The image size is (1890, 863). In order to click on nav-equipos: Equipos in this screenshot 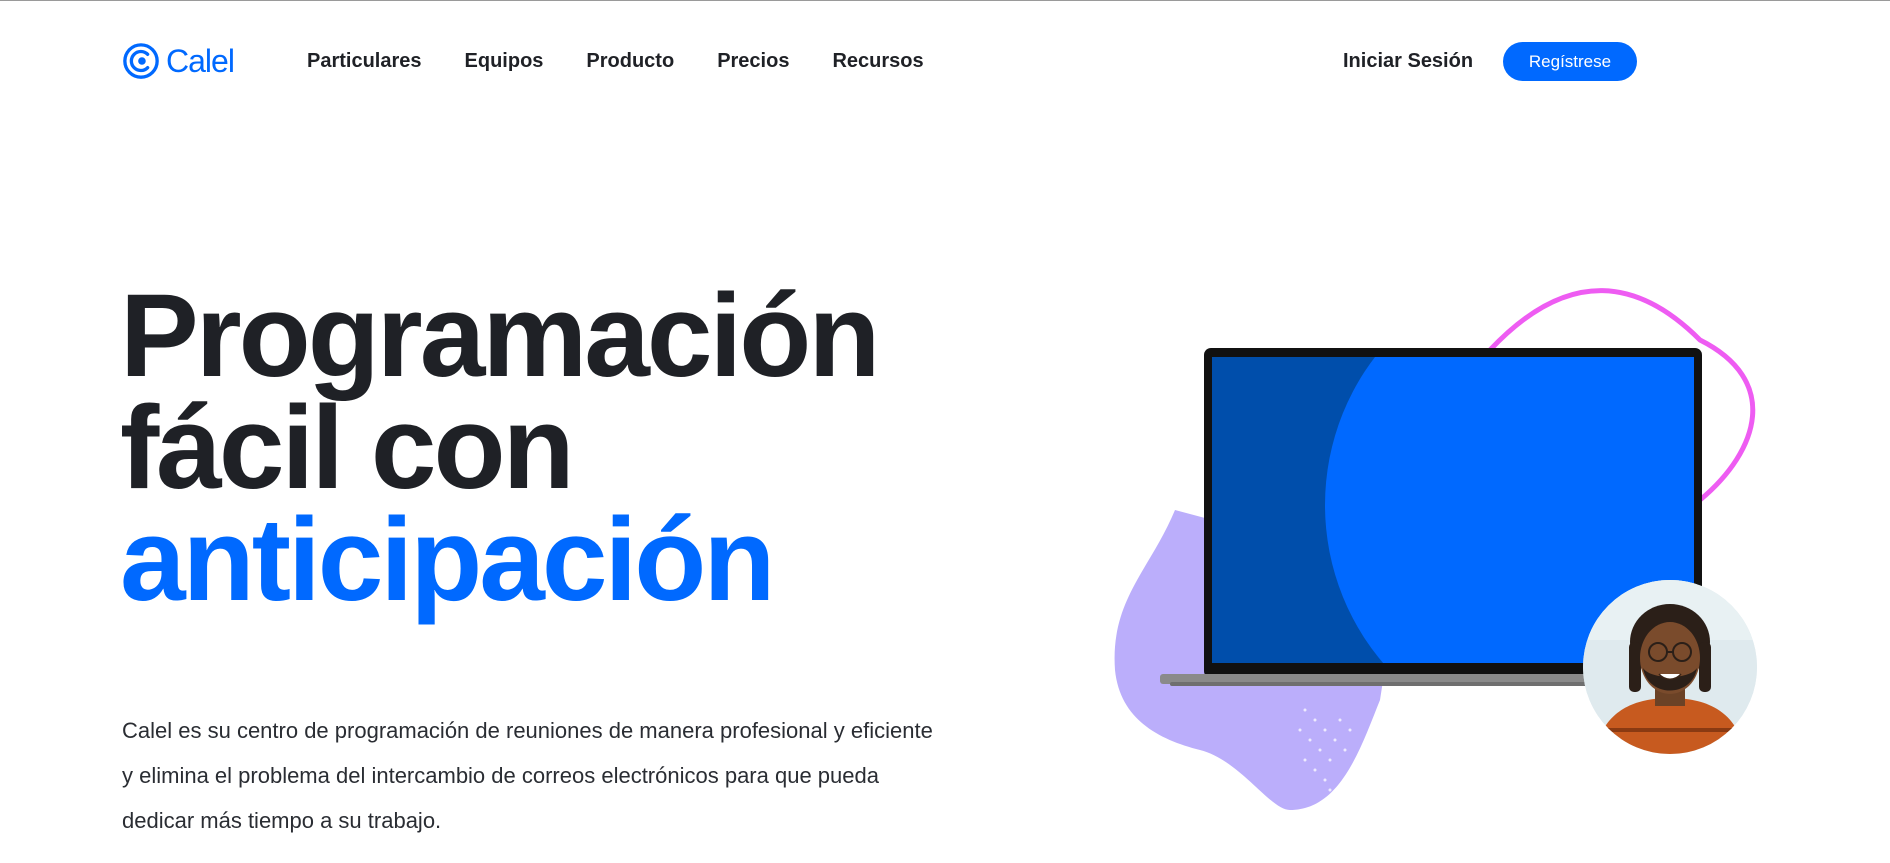, I will do `click(504, 61)`.